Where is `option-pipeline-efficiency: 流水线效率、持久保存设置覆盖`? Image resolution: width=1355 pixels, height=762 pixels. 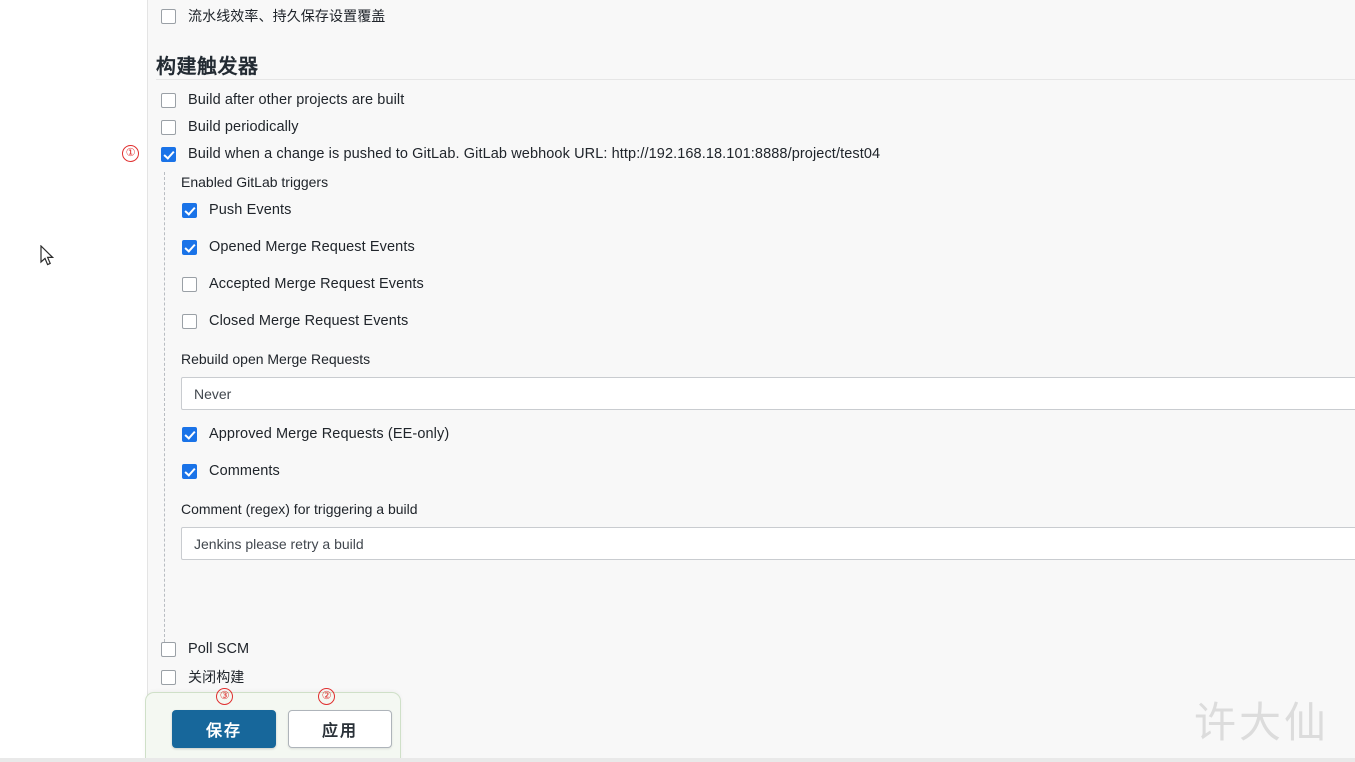
option-pipeline-efficiency: 流水线效率、持久保存设置覆盖 is located at coordinates (273, 16).